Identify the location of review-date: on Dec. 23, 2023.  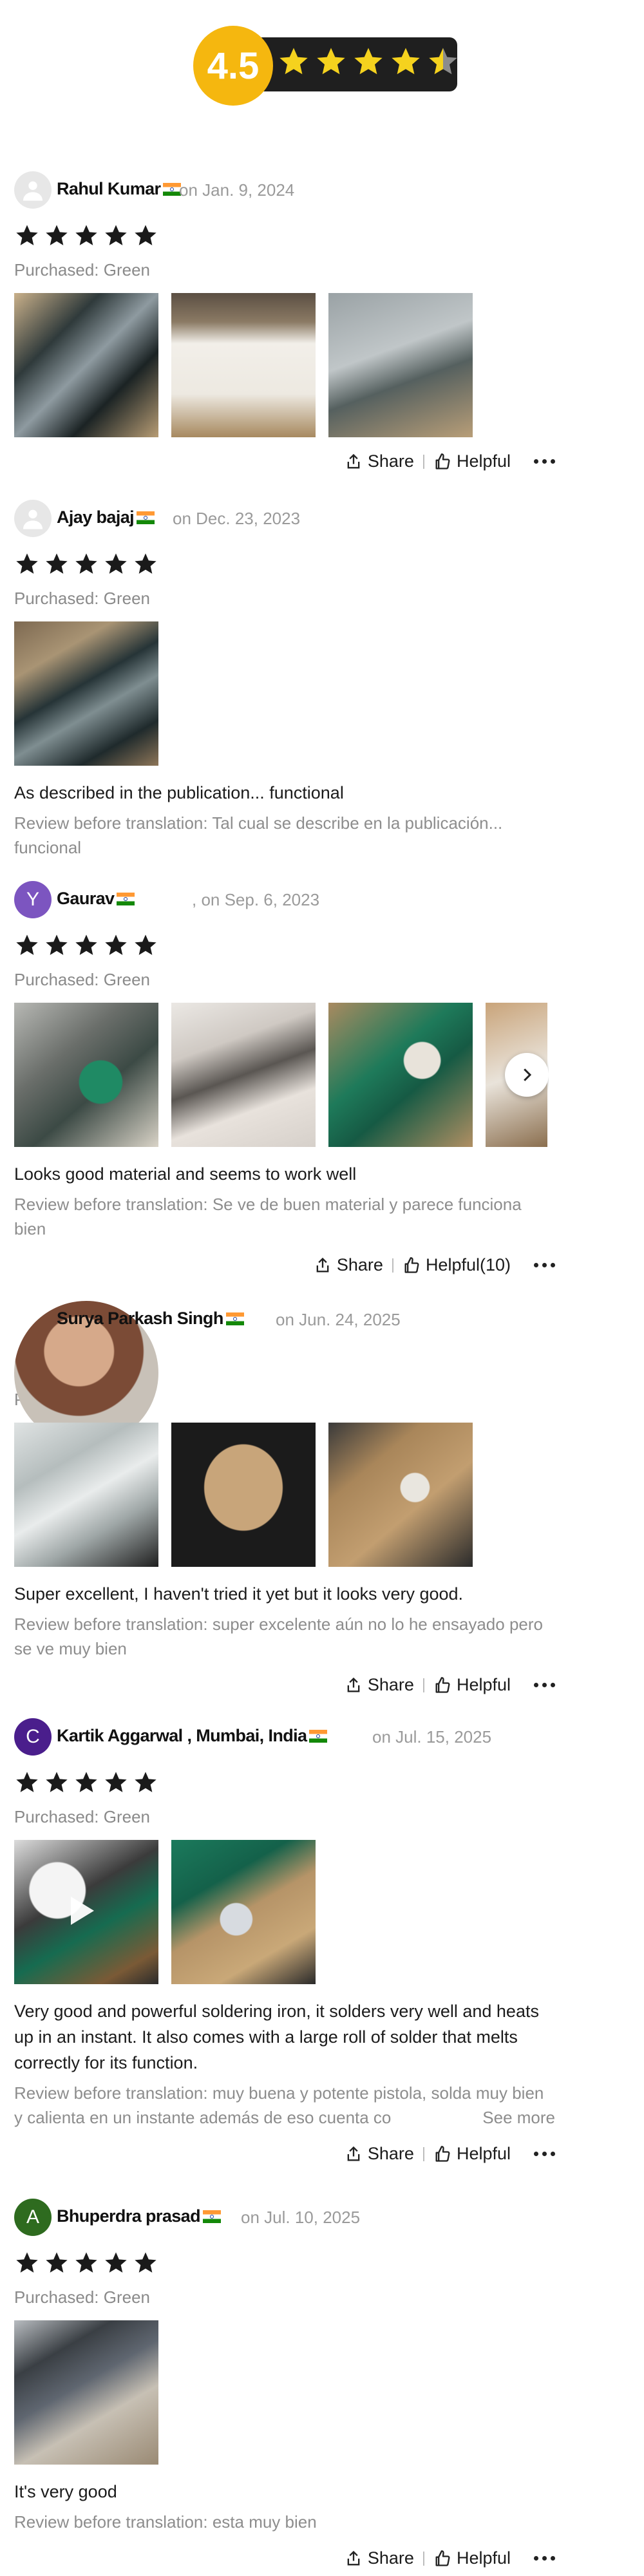
(237, 518).